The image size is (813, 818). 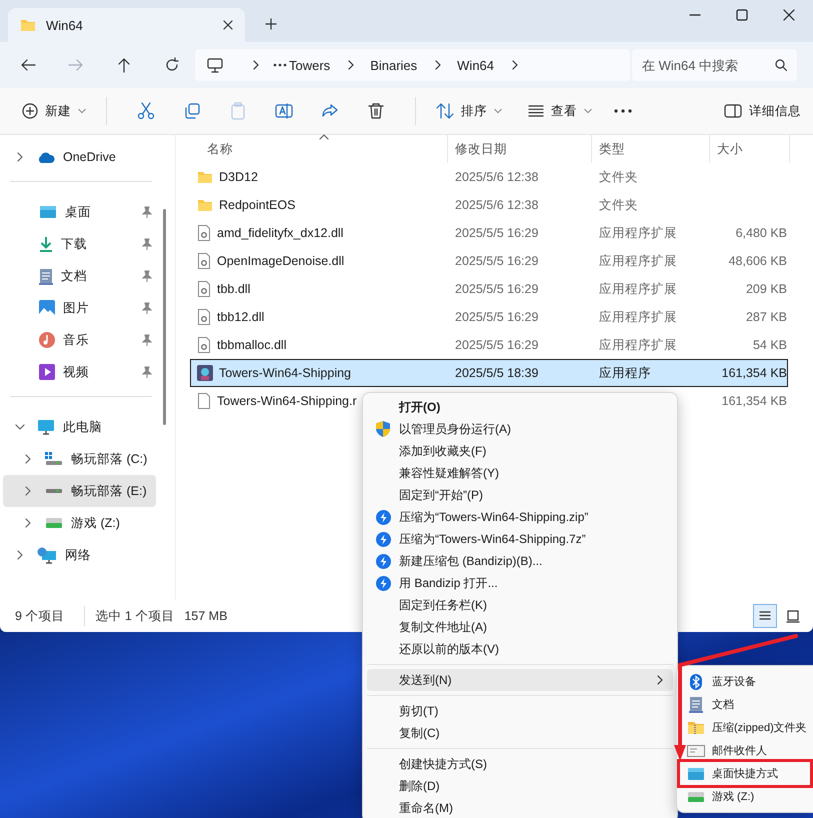 I want to click on selection-count: 选中 1 个项目, so click(x=134, y=616).